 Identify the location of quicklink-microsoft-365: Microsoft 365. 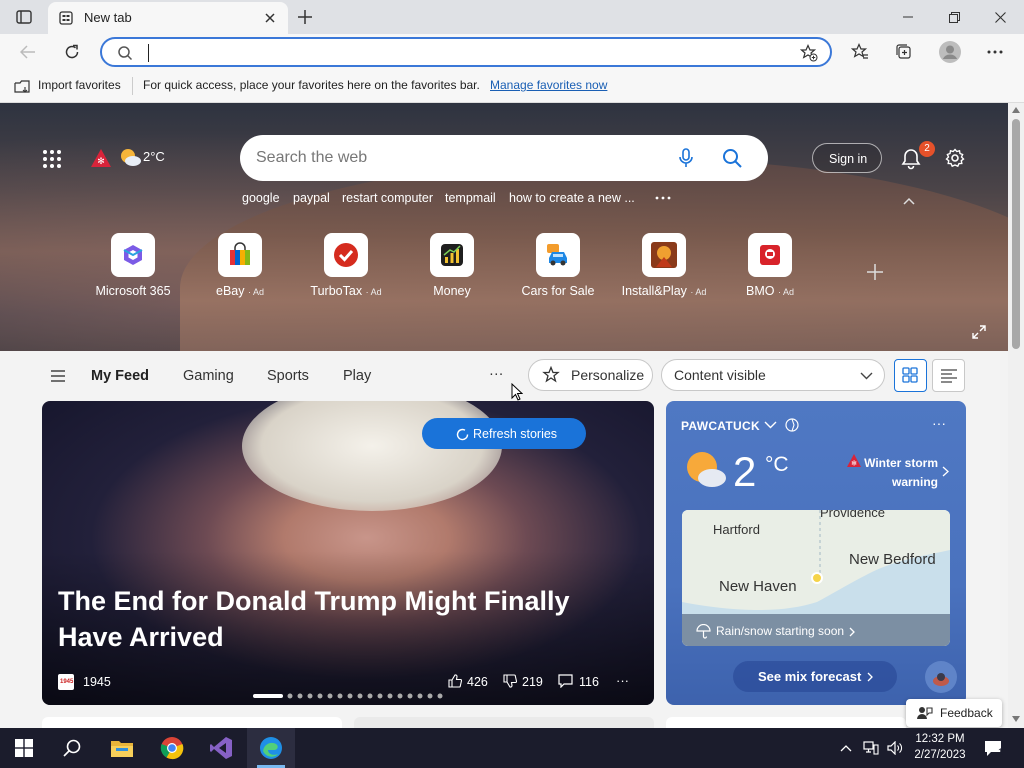
(133, 265).